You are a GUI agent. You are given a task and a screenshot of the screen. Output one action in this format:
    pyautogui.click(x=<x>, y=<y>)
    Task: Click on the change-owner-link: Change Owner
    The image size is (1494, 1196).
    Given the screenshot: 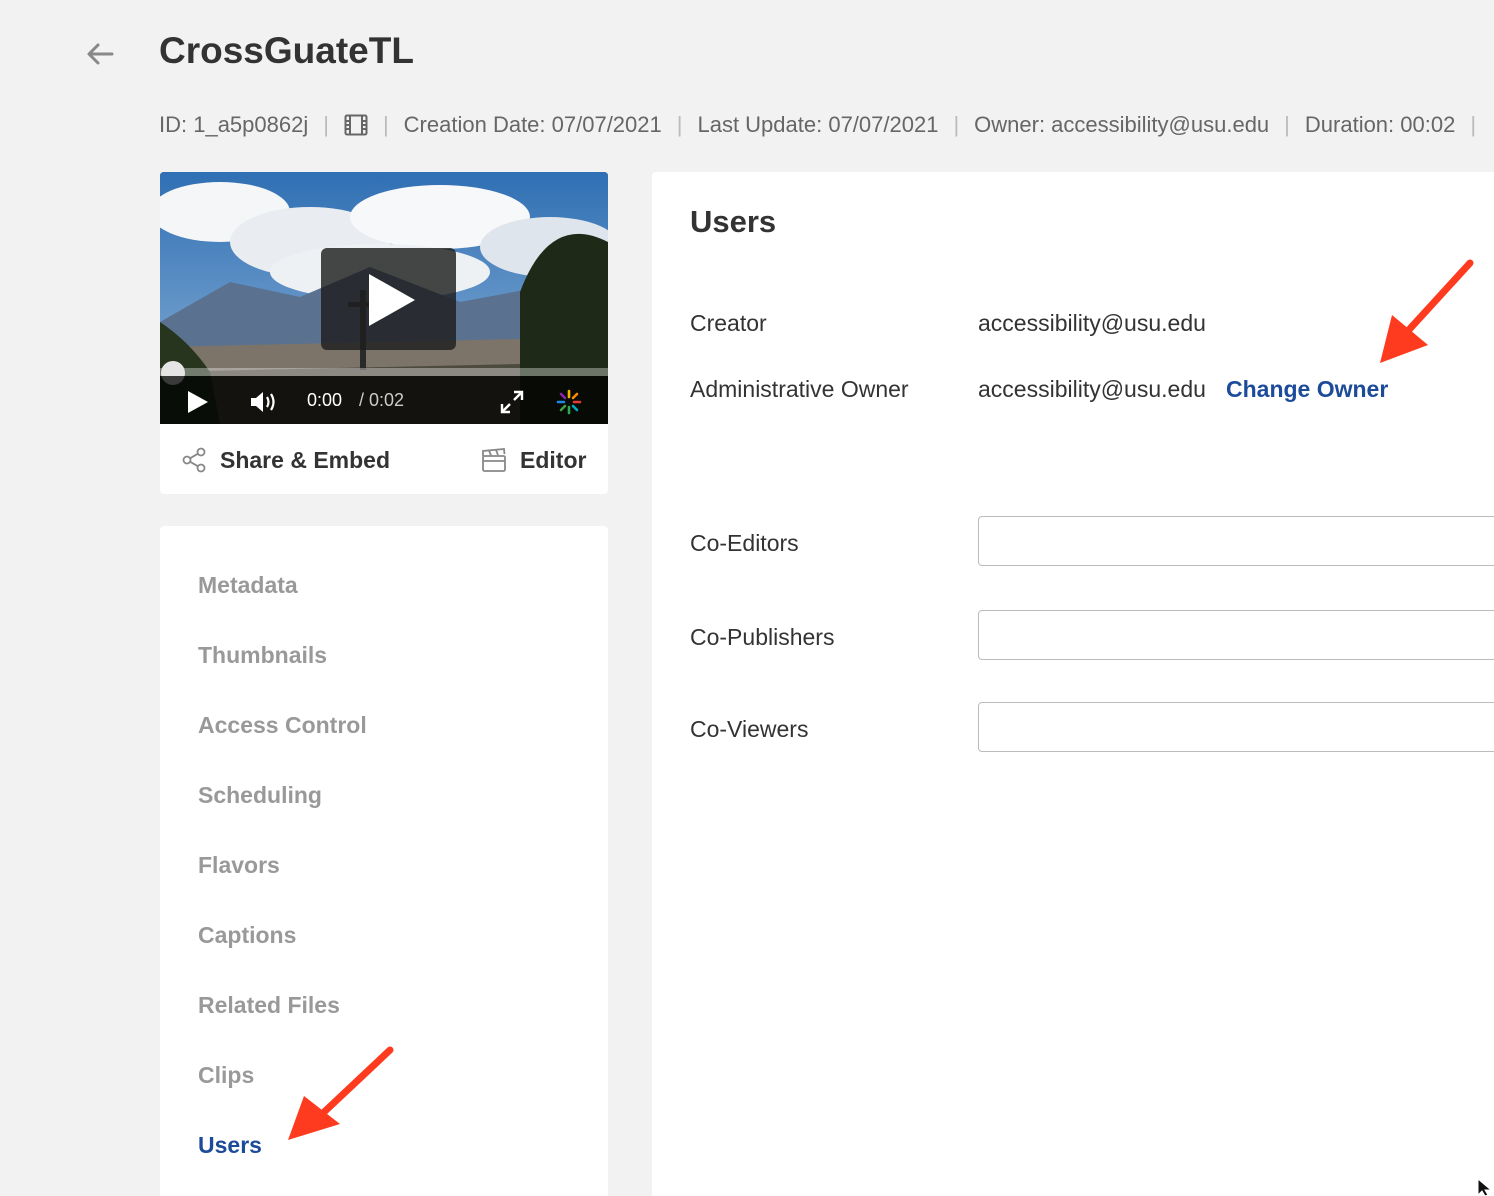 What is the action you would take?
    pyautogui.click(x=1307, y=389)
    